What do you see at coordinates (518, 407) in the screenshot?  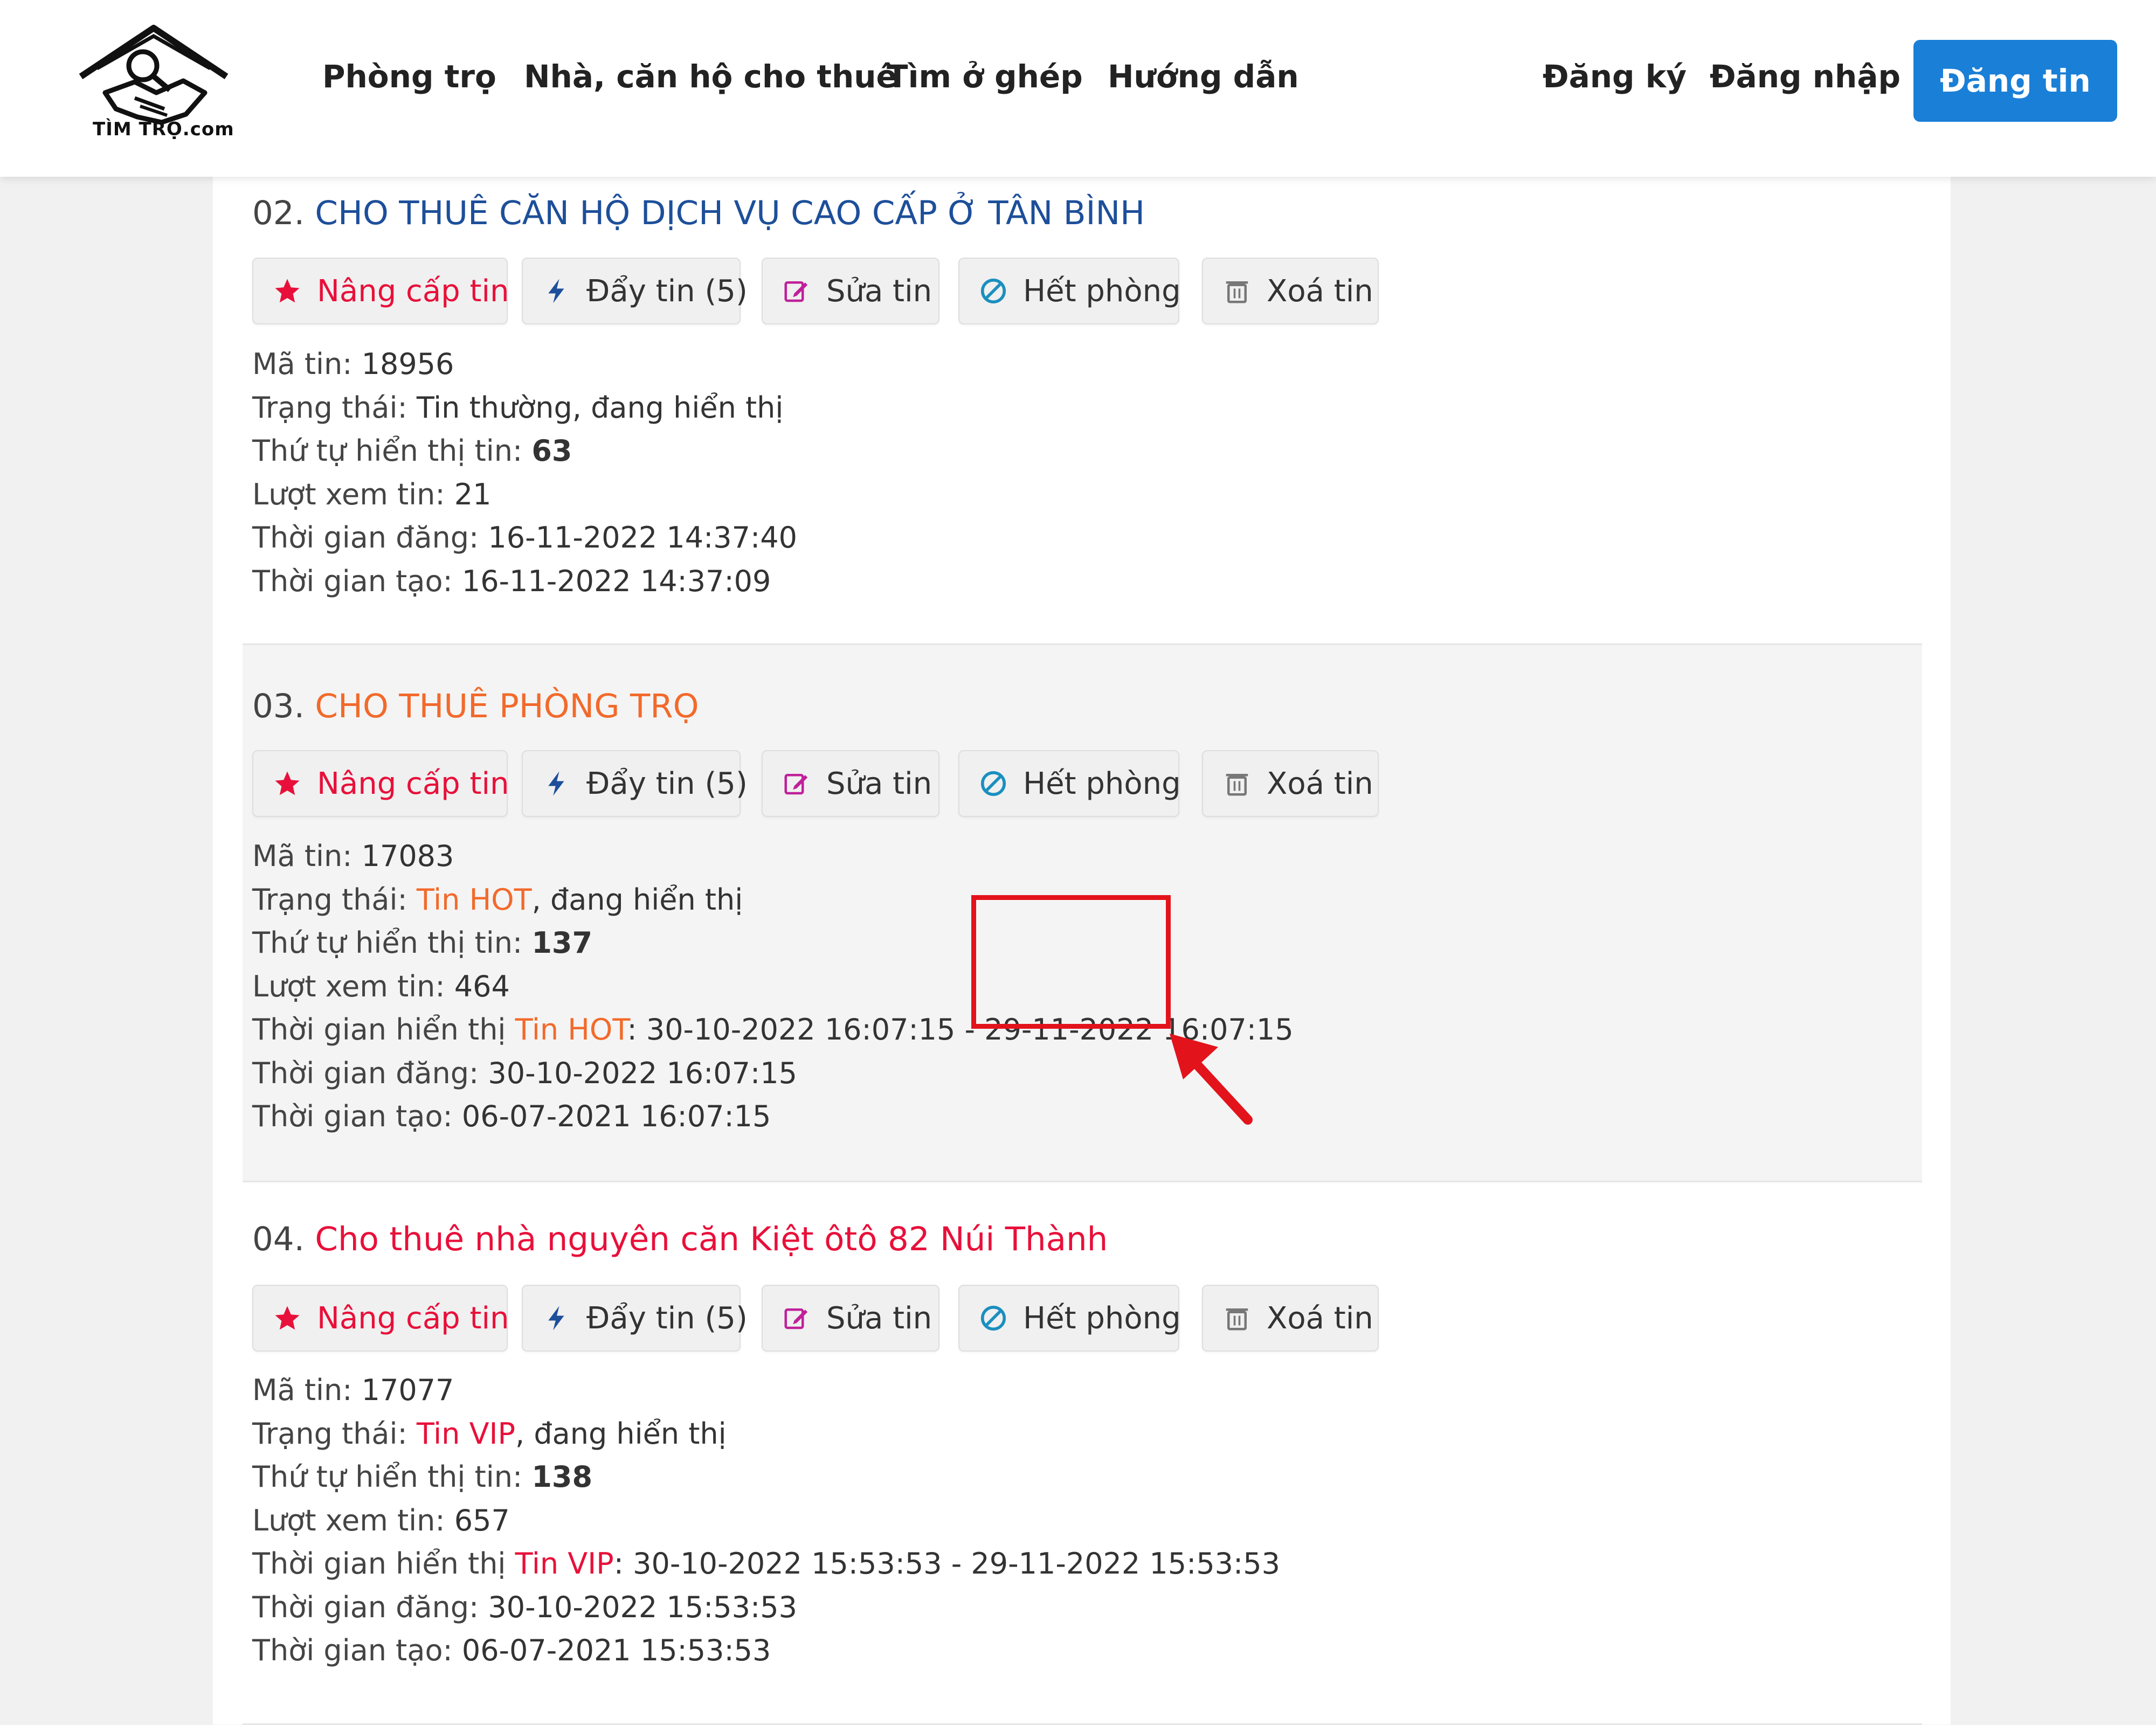 I see `status-row: Trạng thái: Tin thường, đang hiển thị` at bounding box center [518, 407].